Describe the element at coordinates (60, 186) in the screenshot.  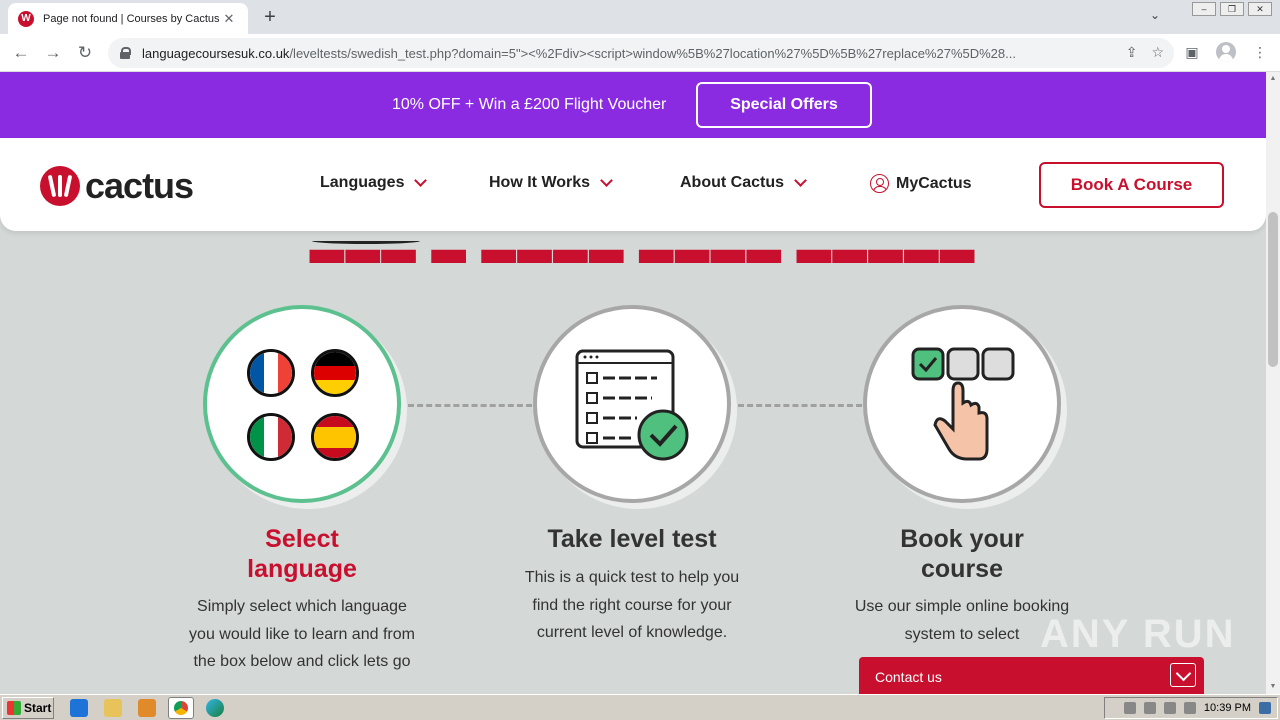
I see `cactus-logo-mark-icon` at that location.